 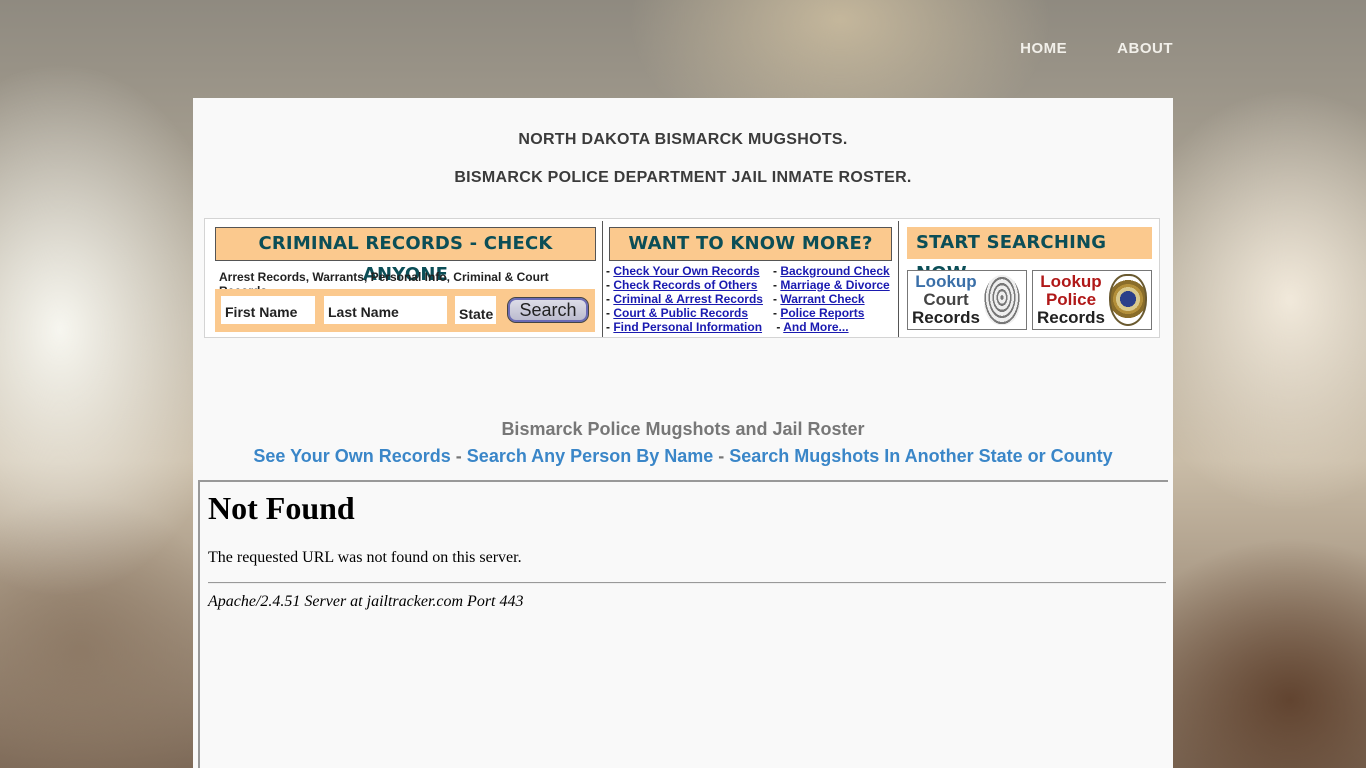 I want to click on police-badge-icon, so click(x=1128, y=300).